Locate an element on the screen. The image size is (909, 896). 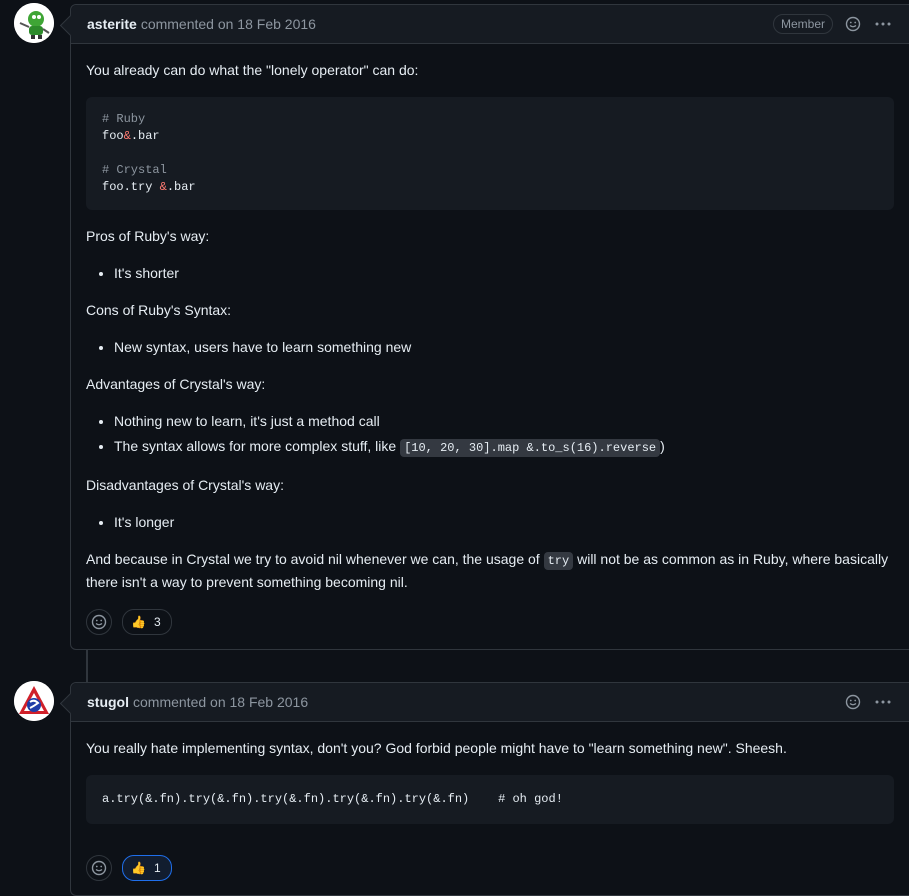
reactions-bar: 👍 3 is located at coordinates (490, 629).